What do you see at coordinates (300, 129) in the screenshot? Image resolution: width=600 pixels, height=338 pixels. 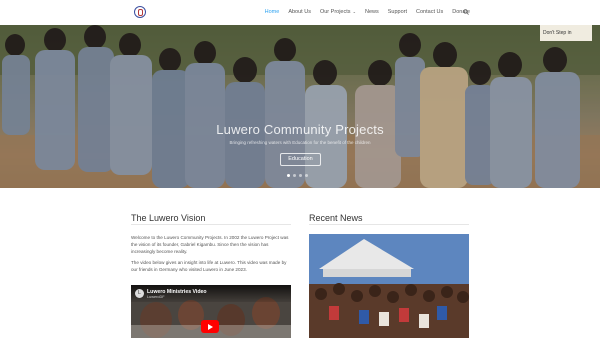 I see `hero-title: Luwero Community Projects` at bounding box center [300, 129].